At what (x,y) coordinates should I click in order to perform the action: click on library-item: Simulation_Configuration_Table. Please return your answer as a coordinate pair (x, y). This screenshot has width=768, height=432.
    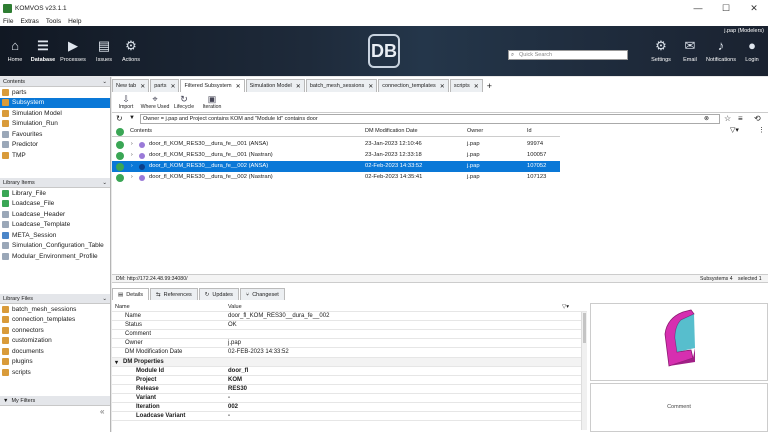
    Looking at the image, I should click on (55, 246).